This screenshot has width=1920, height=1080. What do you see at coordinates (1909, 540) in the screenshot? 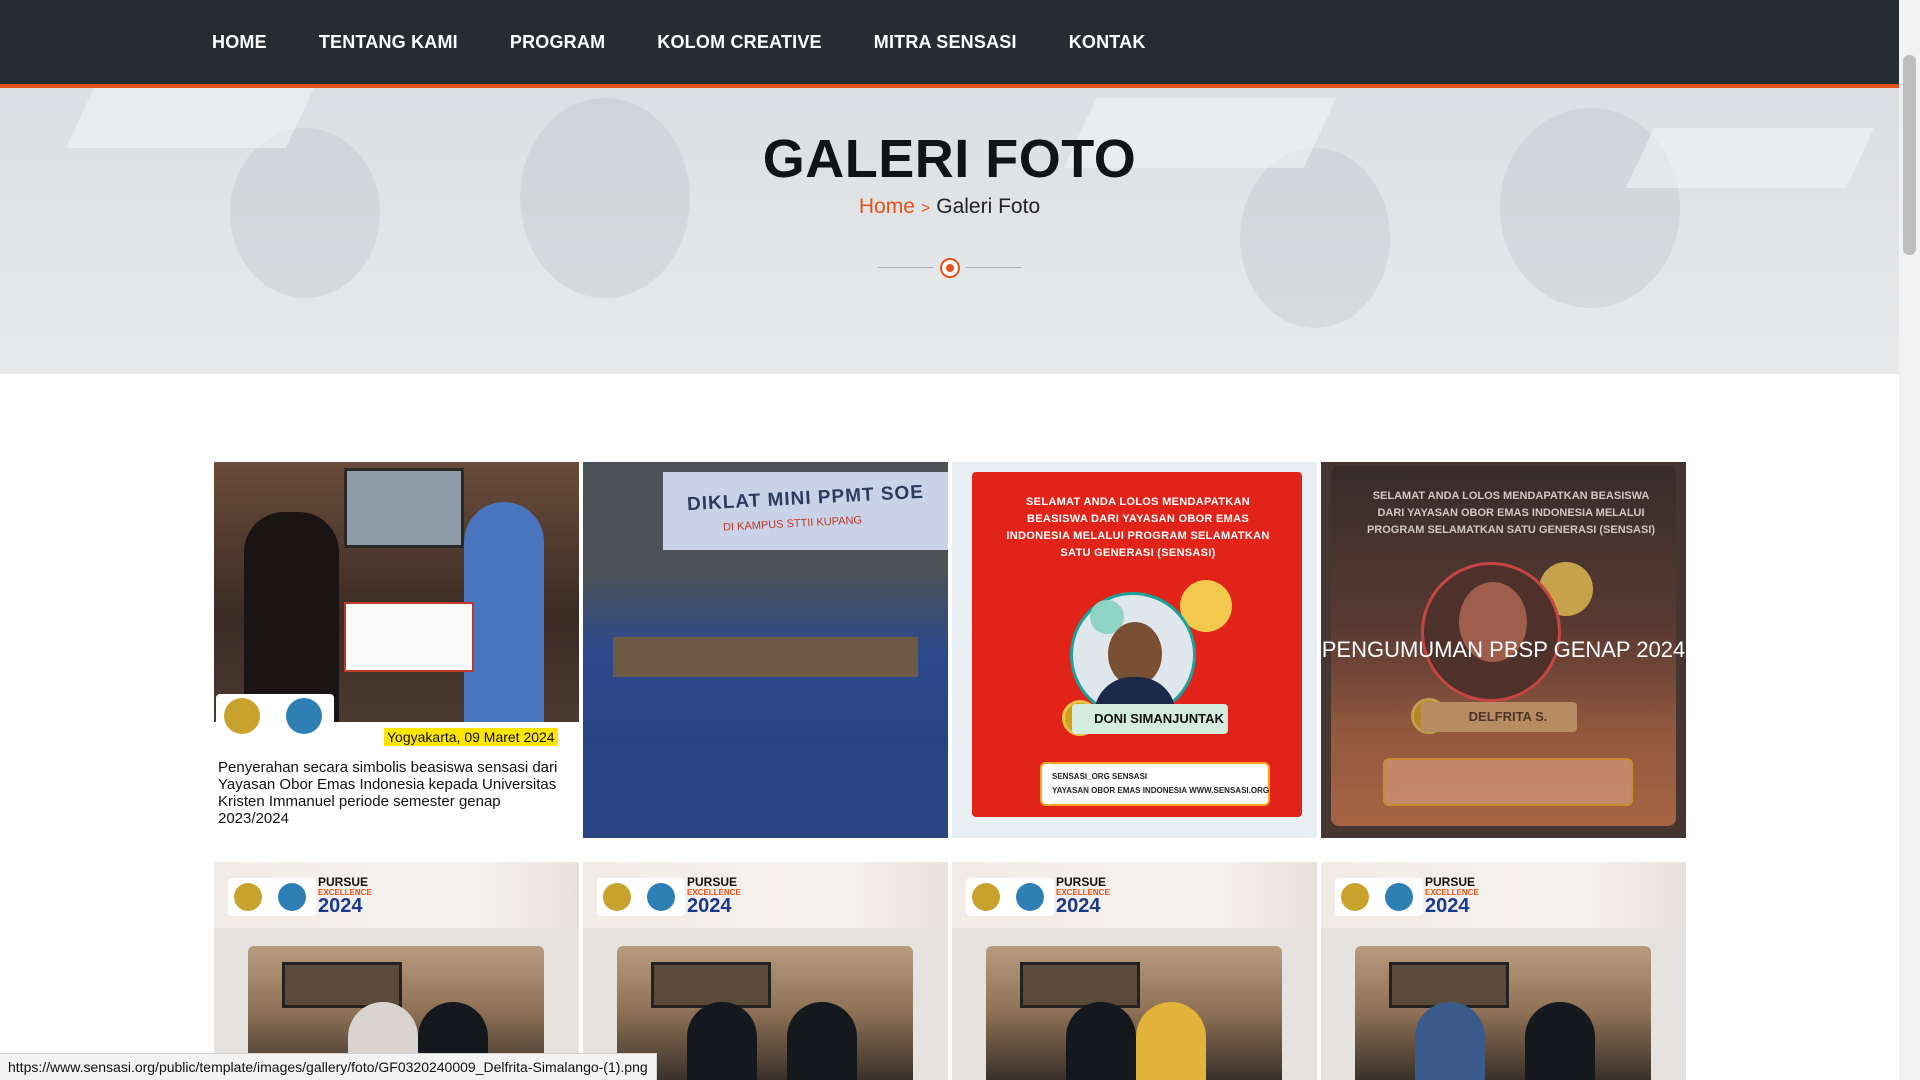
I see `page-scrollbar` at bounding box center [1909, 540].